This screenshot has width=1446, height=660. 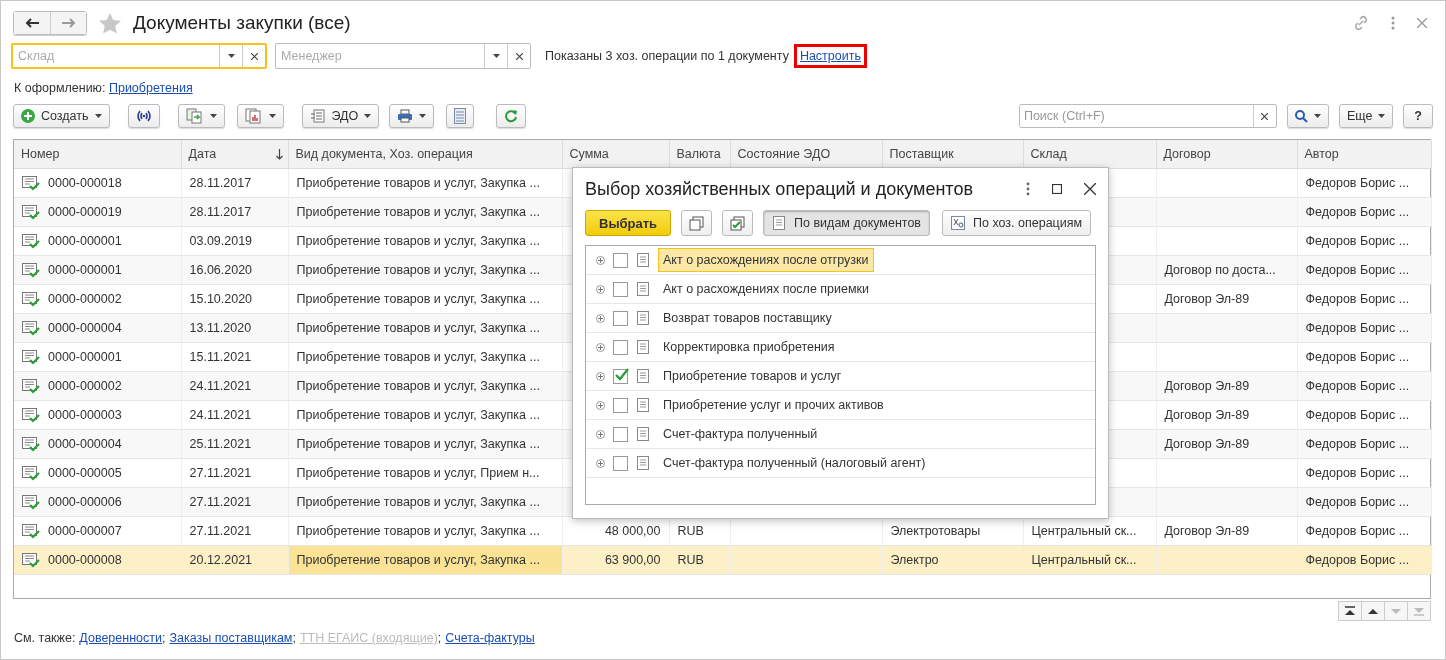 I want to click on help-button: ?, so click(x=1418, y=116).